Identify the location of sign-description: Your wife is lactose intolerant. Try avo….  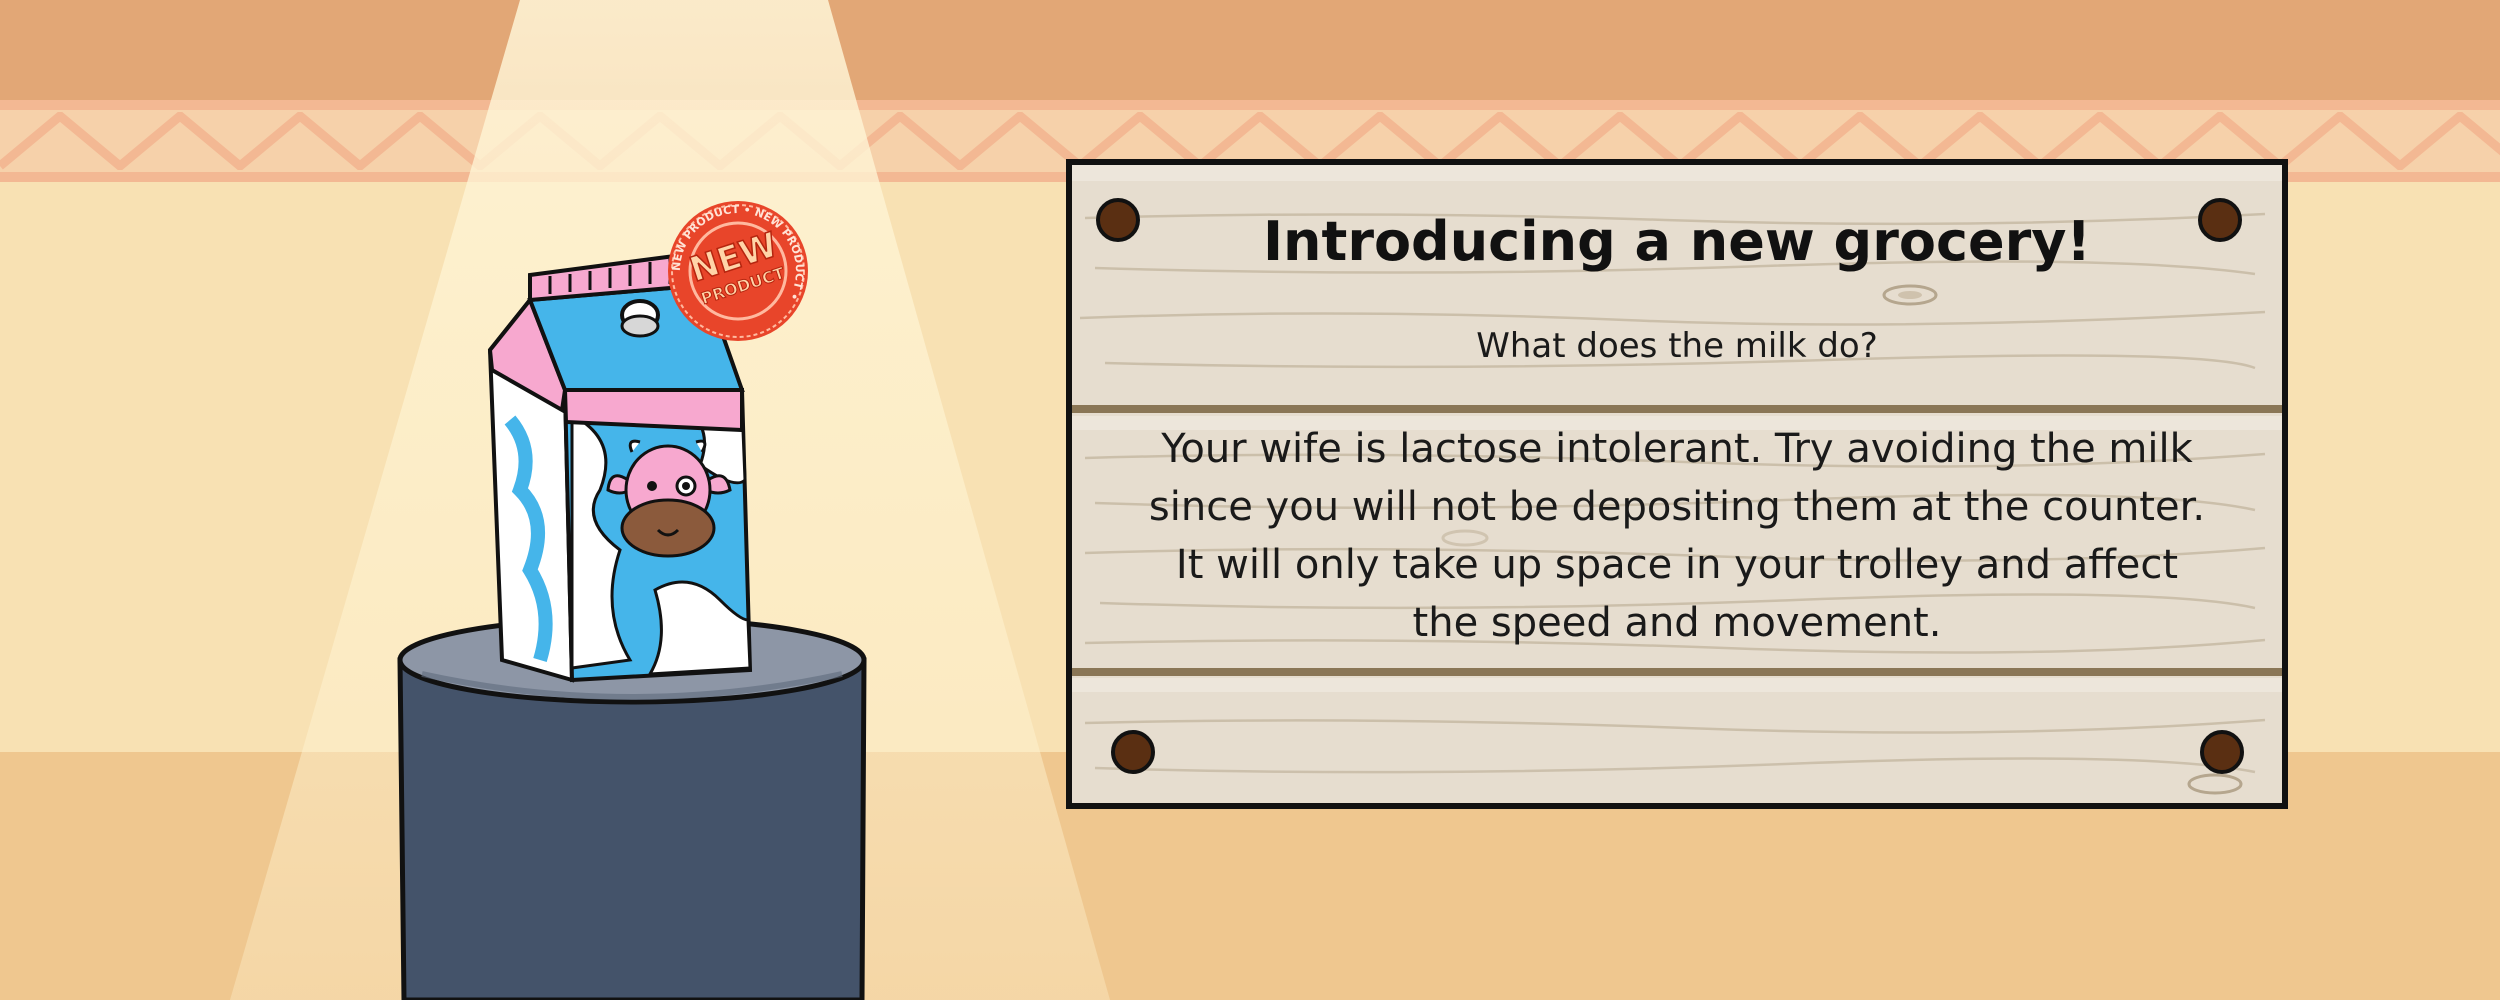
(1677, 536).